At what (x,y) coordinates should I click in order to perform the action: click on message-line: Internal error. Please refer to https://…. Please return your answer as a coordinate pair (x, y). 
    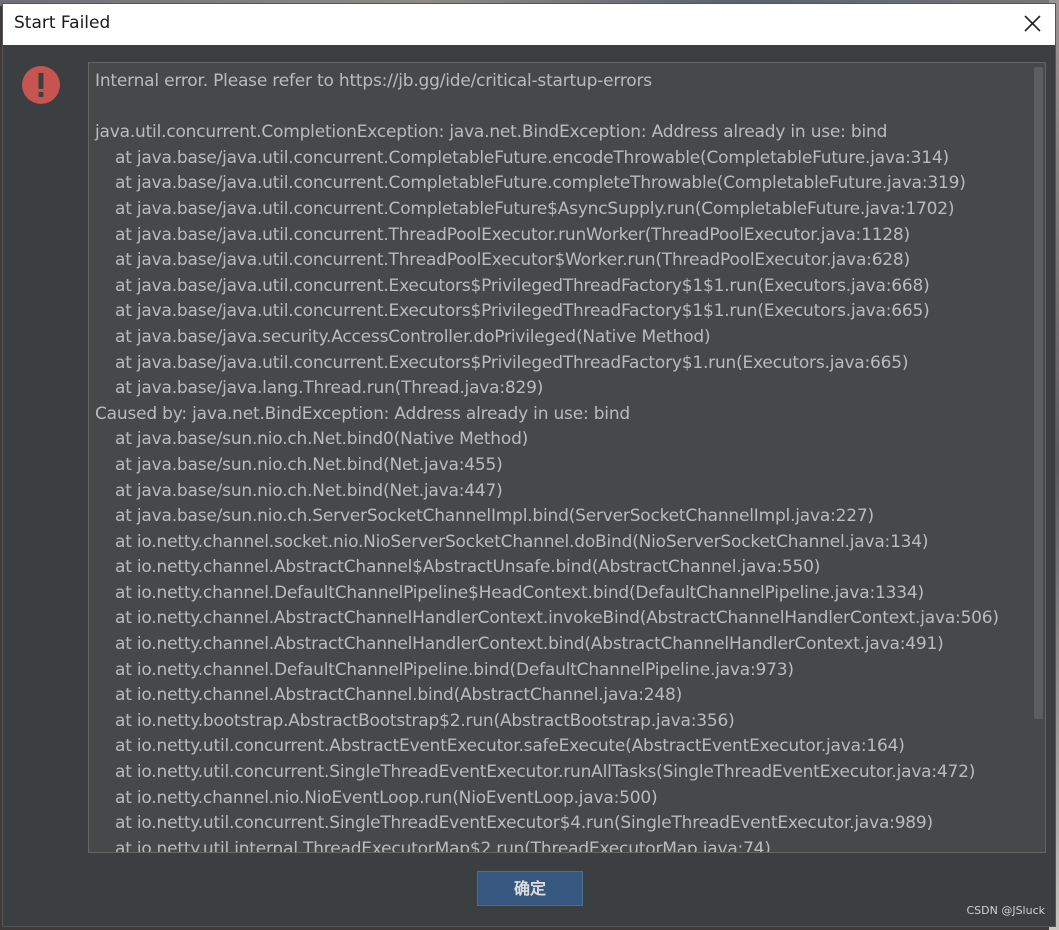
    Looking at the image, I should click on (373, 81).